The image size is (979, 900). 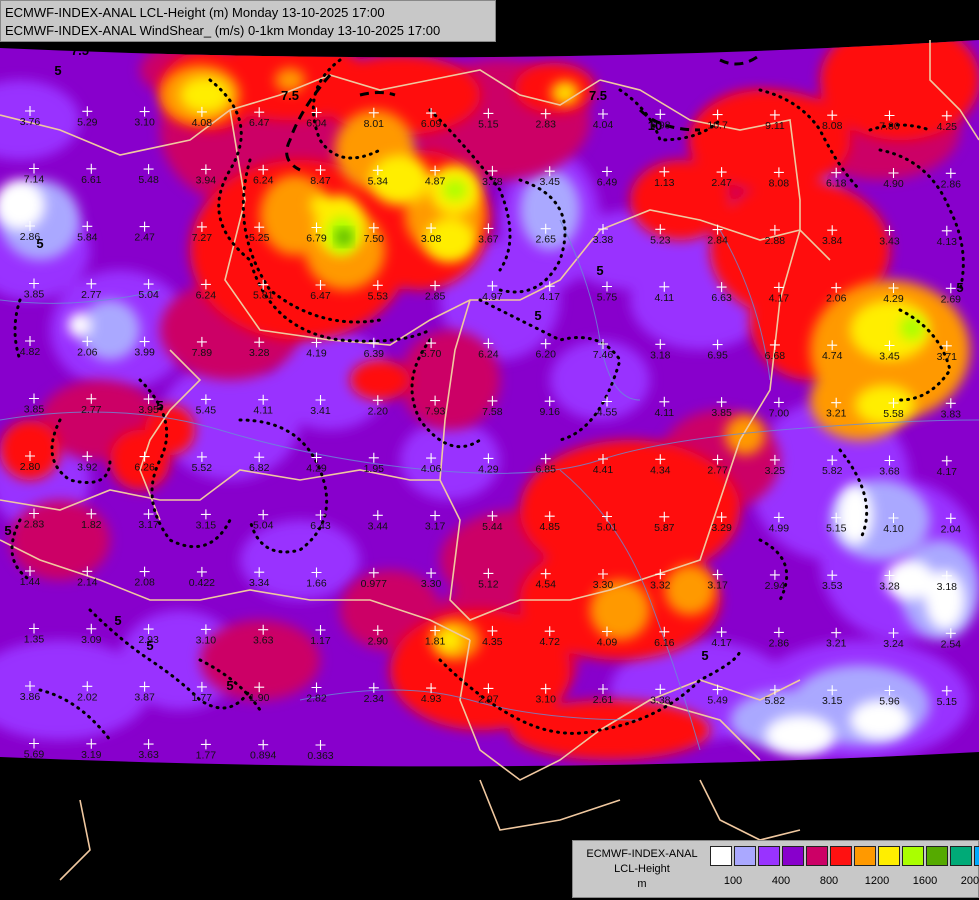 I want to click on station-value: 6.95, so click(x=717, y=356).